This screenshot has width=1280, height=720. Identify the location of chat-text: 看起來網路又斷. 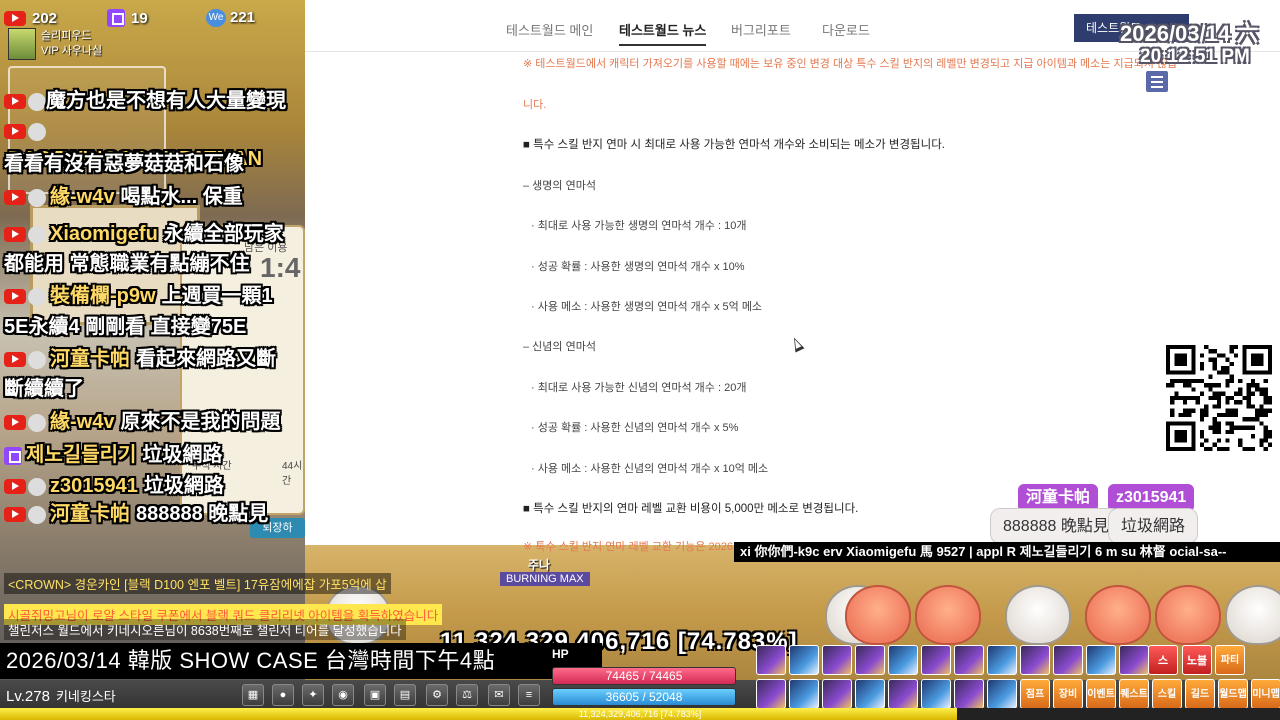
(206, 359).